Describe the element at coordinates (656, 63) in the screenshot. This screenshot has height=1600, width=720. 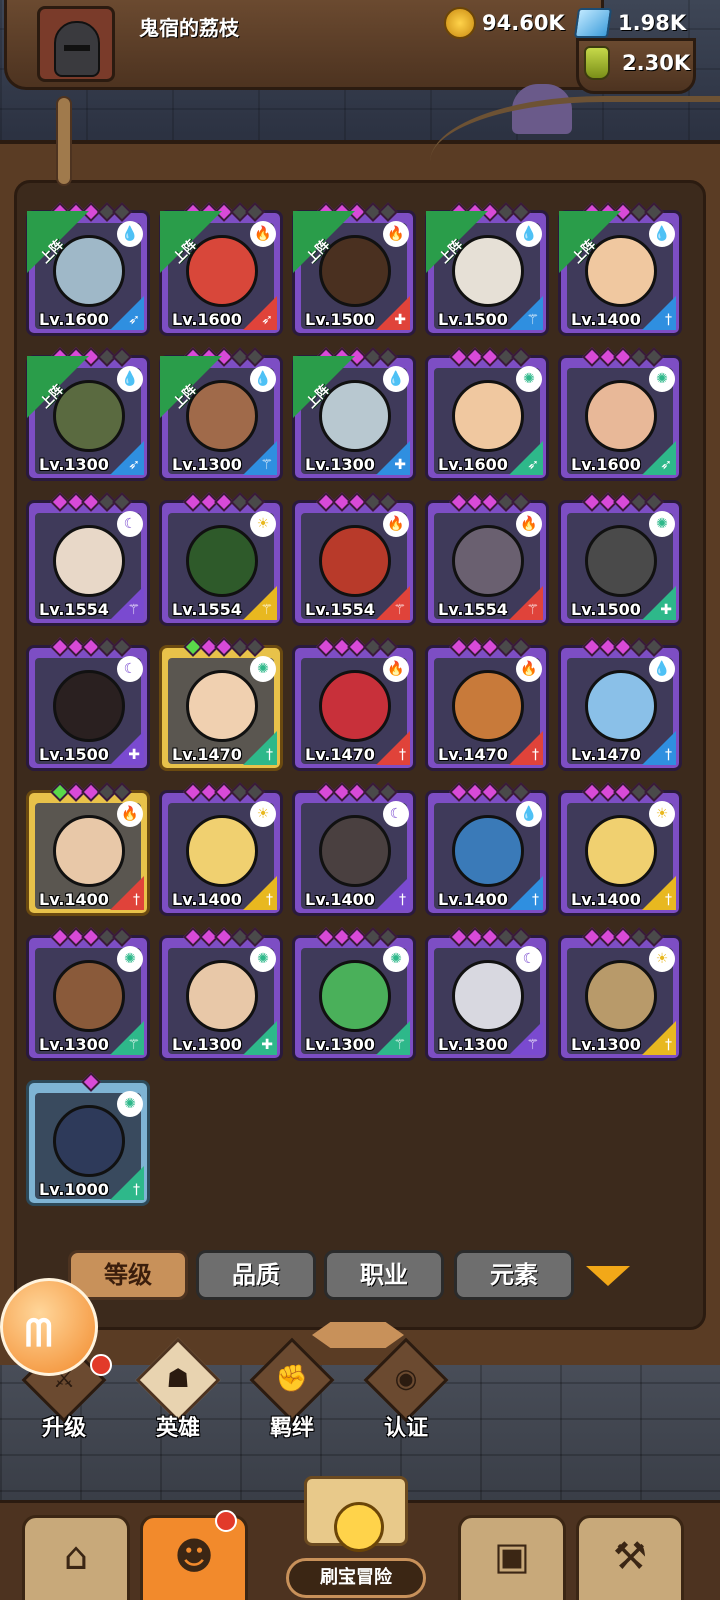
I see `potion-amount: 2.30K` at that location.